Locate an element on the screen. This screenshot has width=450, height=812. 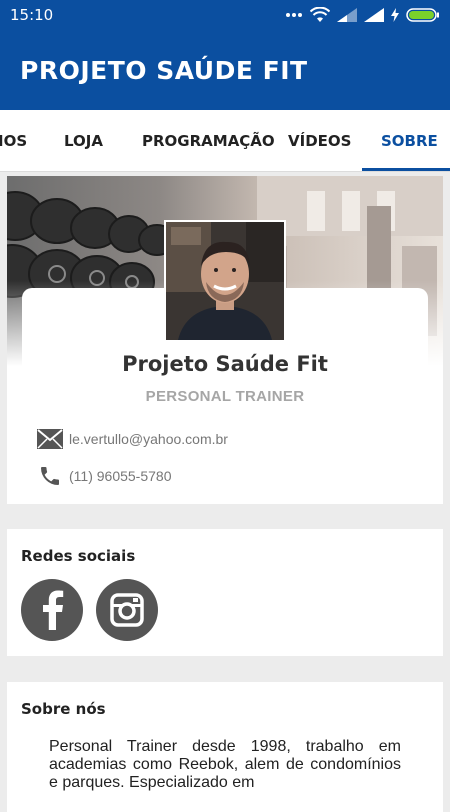
status-time: 15:10 is located at coordinates (32, 15).